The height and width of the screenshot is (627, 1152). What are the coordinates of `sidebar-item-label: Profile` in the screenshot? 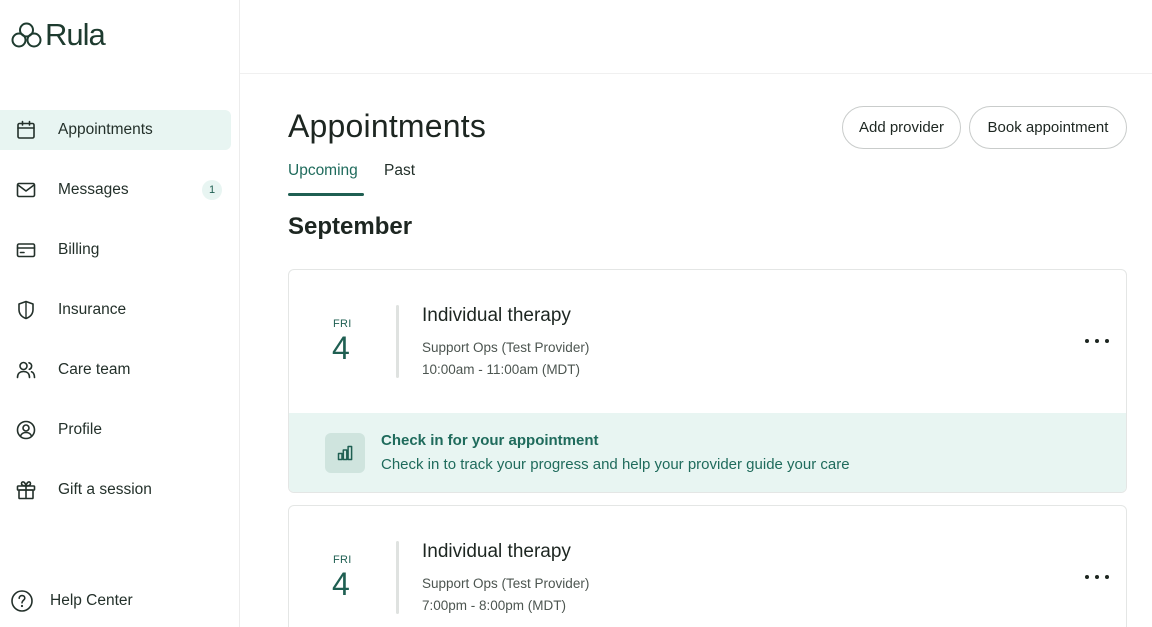 It's located at (80, 429).